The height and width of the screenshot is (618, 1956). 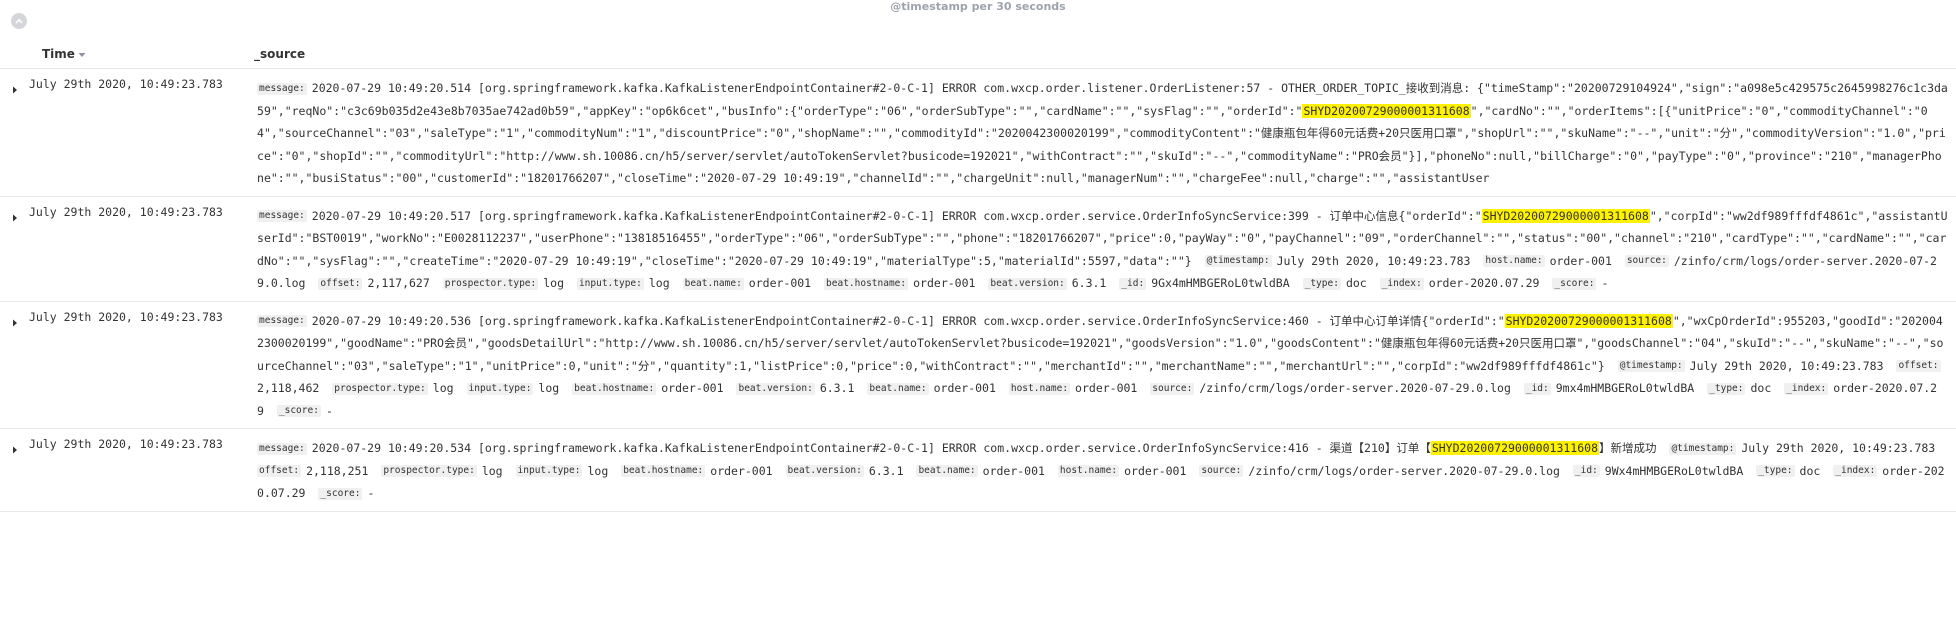 I want to click on sort-caret-icon, so click(x=82, y=54).